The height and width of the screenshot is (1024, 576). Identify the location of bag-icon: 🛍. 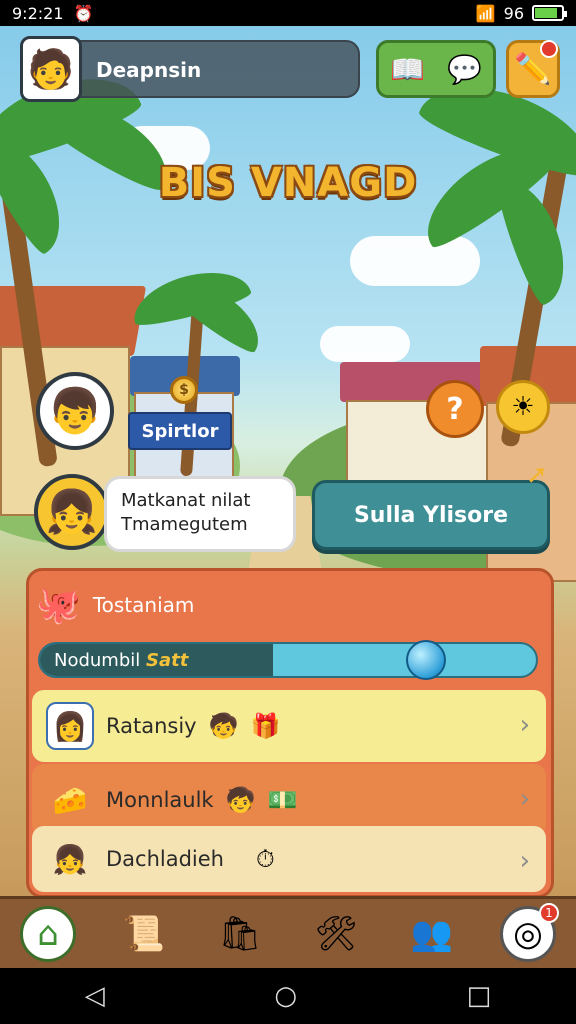
(240, 933).